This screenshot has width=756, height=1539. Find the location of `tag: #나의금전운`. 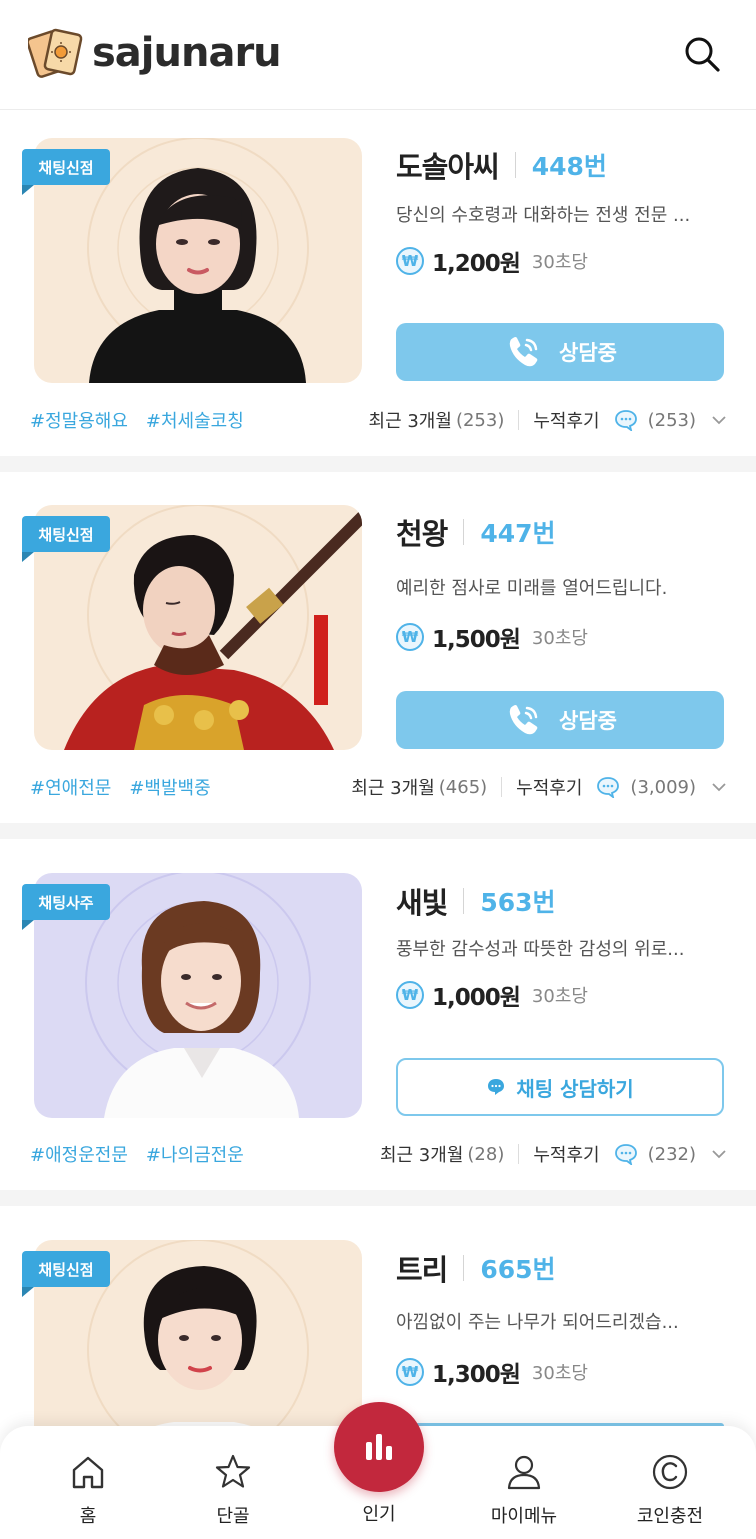

tag: #나의금전운 is located at coordinates (195, 1154).